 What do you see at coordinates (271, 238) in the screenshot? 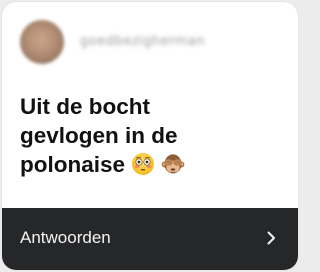
I see `chevron-right-icon` at bounding box center [271, 238].